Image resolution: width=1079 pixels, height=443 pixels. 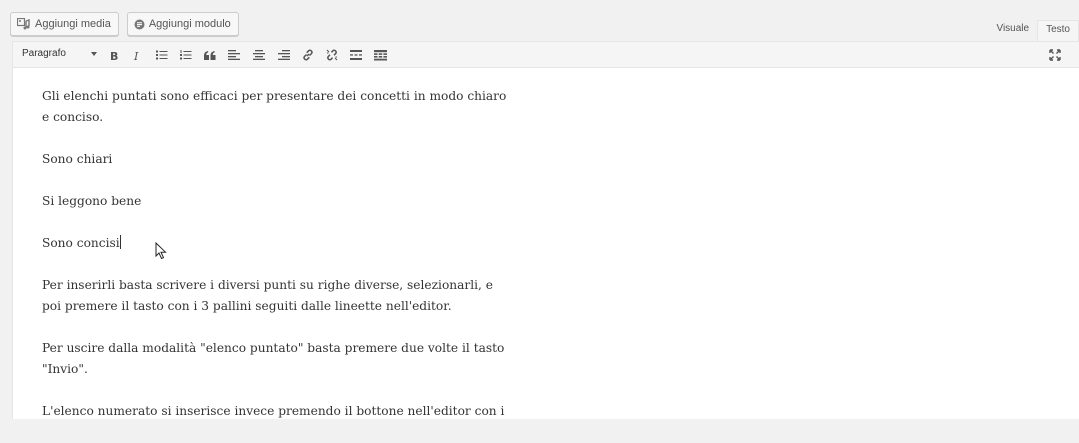 I want to click on tab-text: Testo, so click(x=1058, y=30).